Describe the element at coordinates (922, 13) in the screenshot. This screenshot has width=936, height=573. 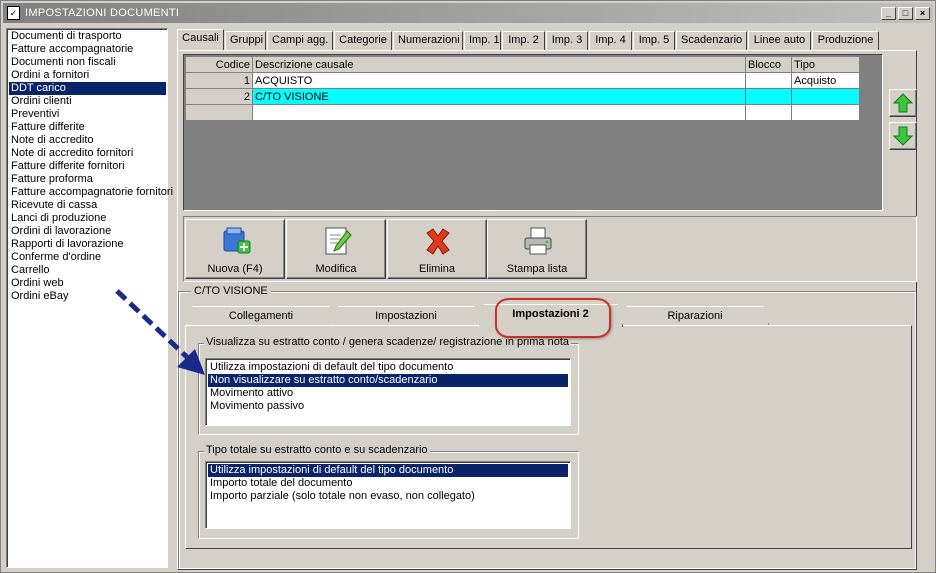
I see `close-button: ×` at that location.